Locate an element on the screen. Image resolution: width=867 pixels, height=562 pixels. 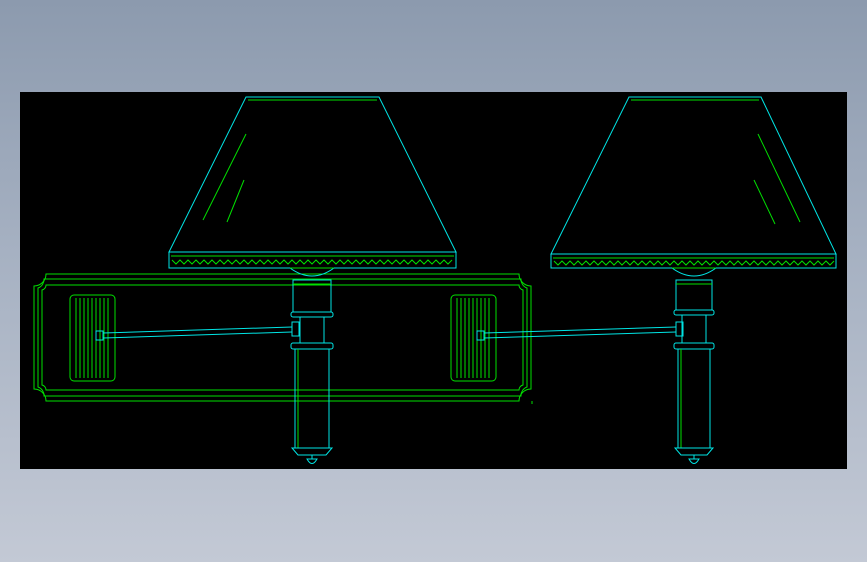
swing-arm-left is located at coordinates (197, 331).